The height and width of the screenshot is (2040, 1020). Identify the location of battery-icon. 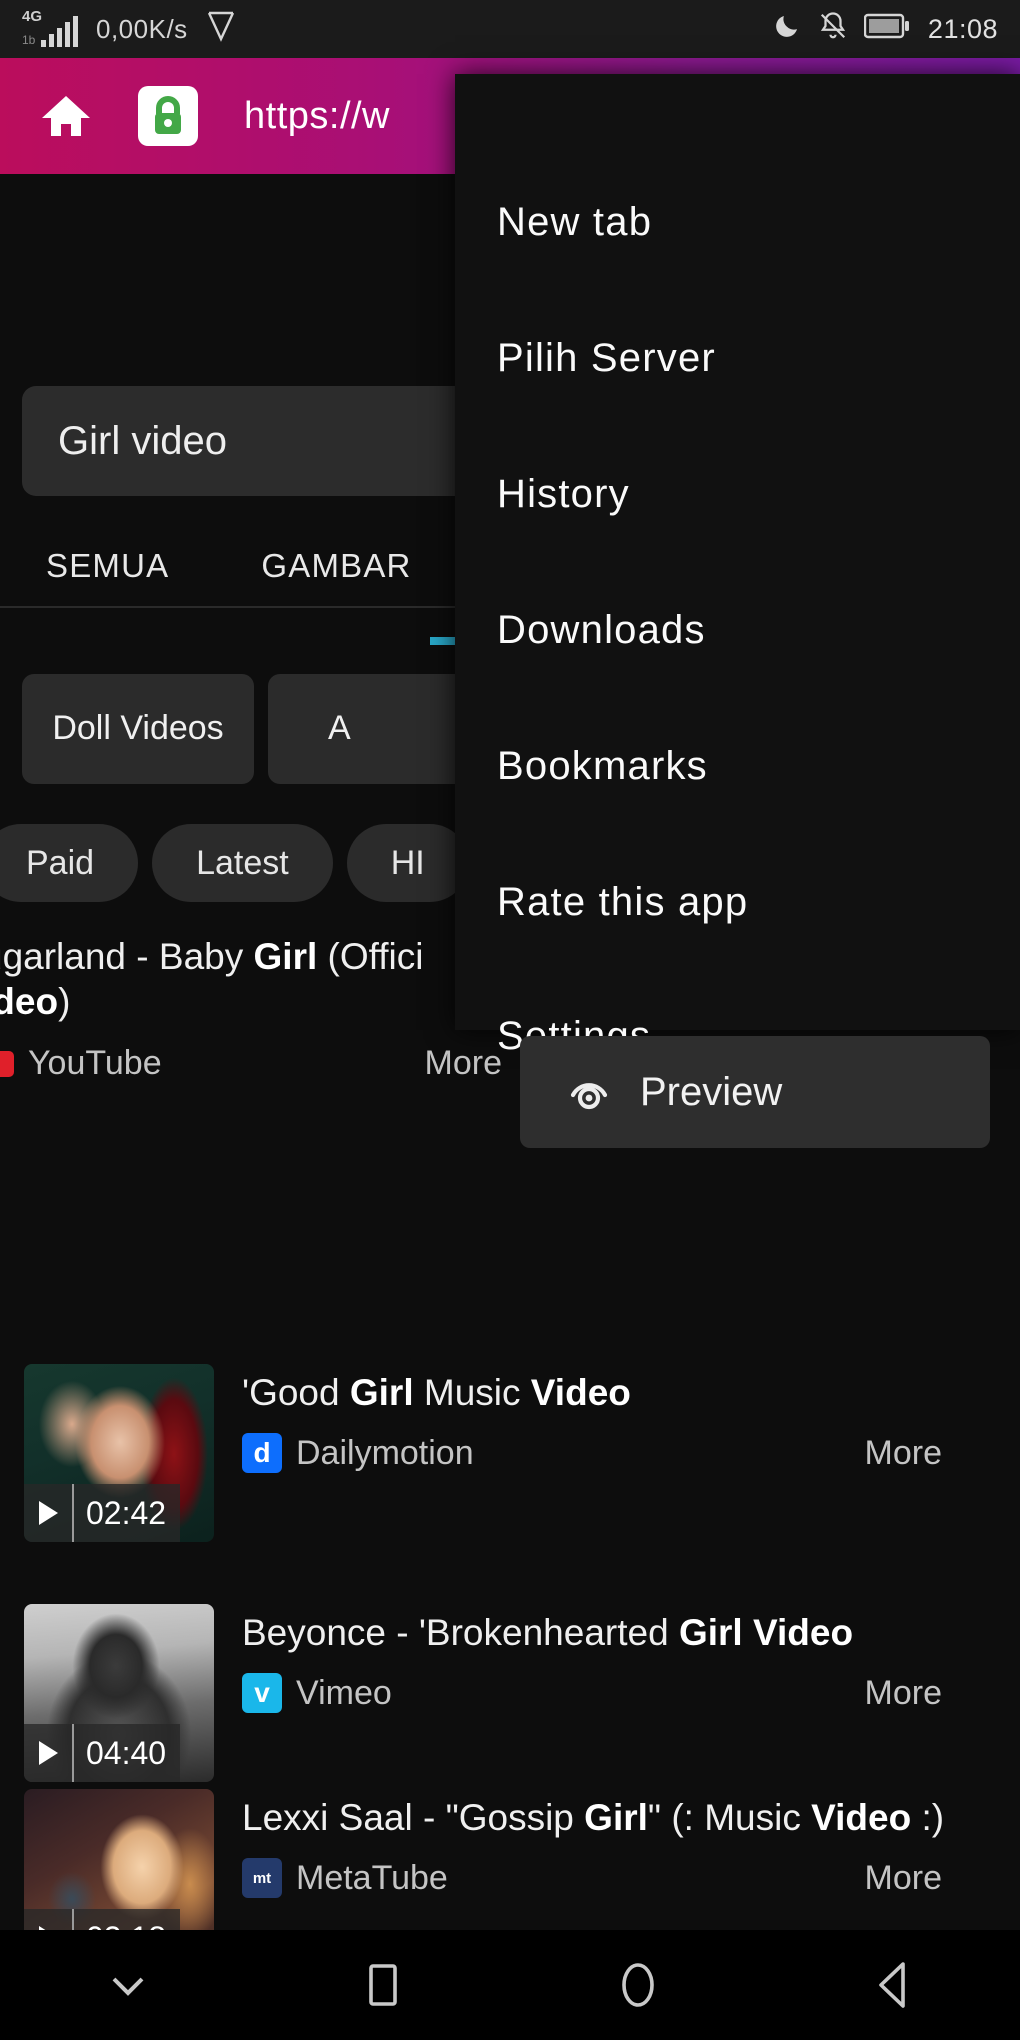
(887, 29).